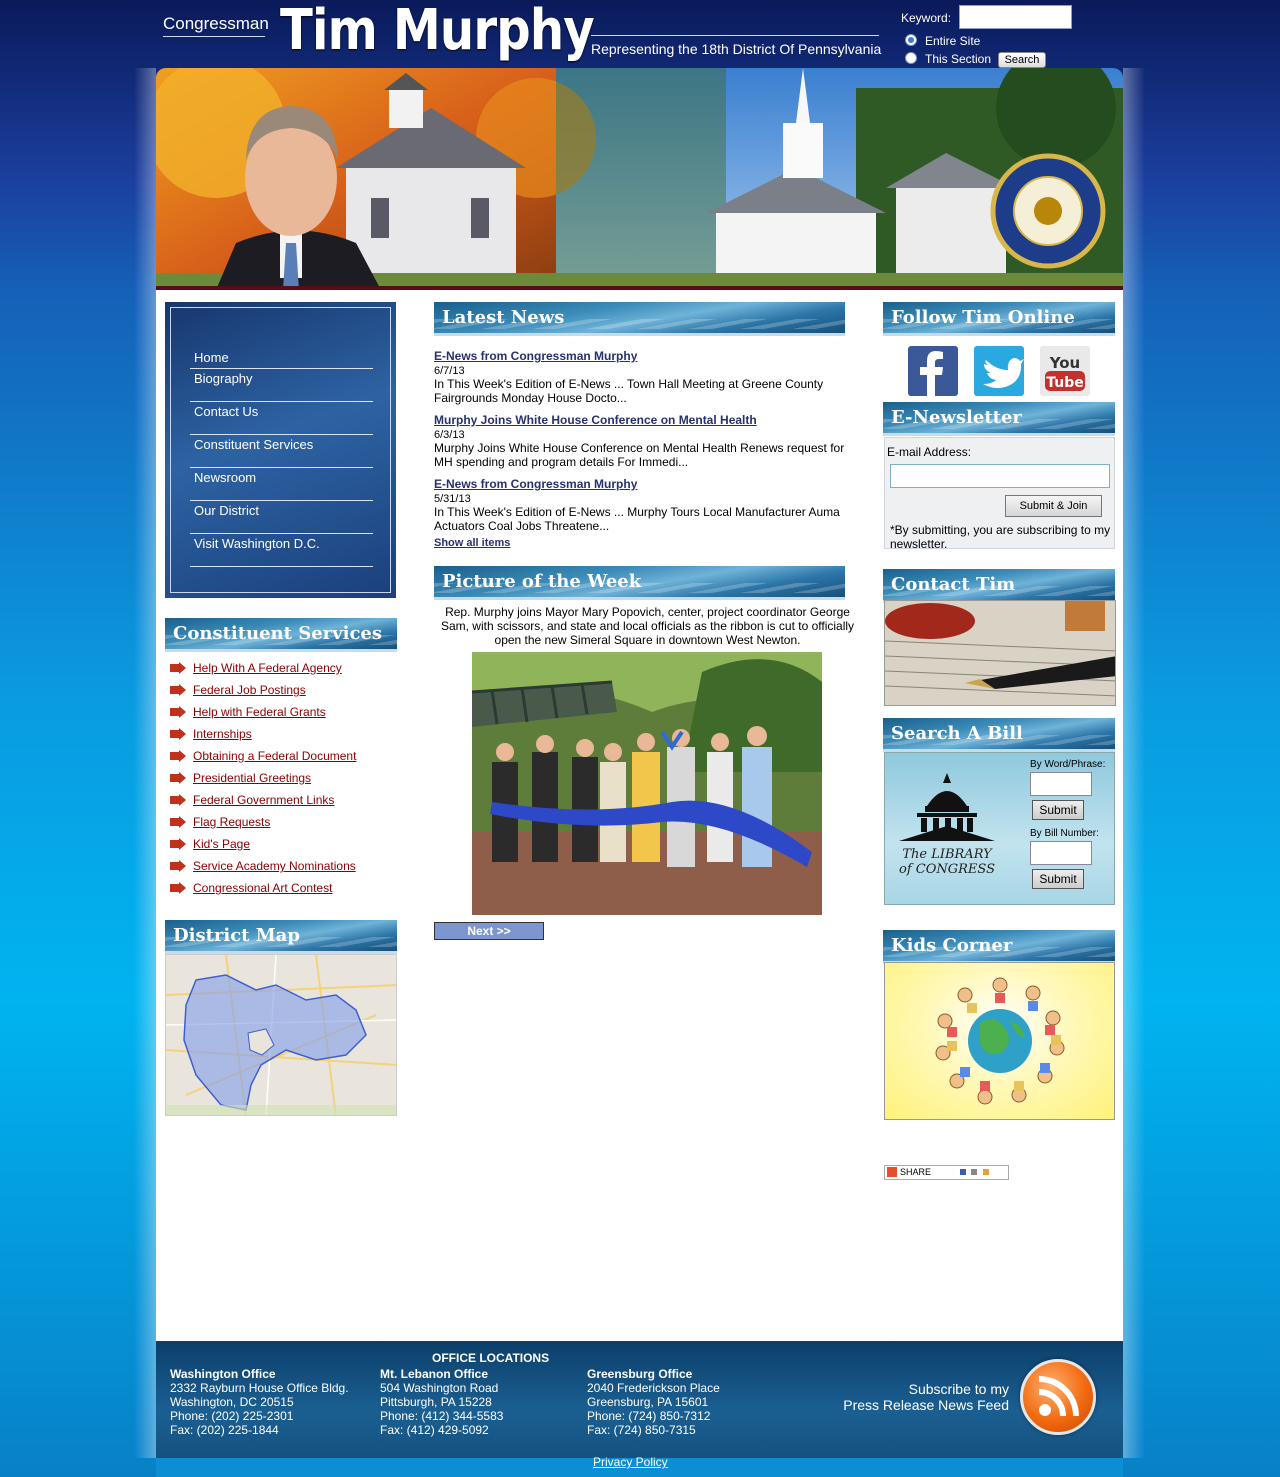  Describe the element at coordinates (926, 18) in the screenshot. I see `keyword-label: Keyword:` at that location.